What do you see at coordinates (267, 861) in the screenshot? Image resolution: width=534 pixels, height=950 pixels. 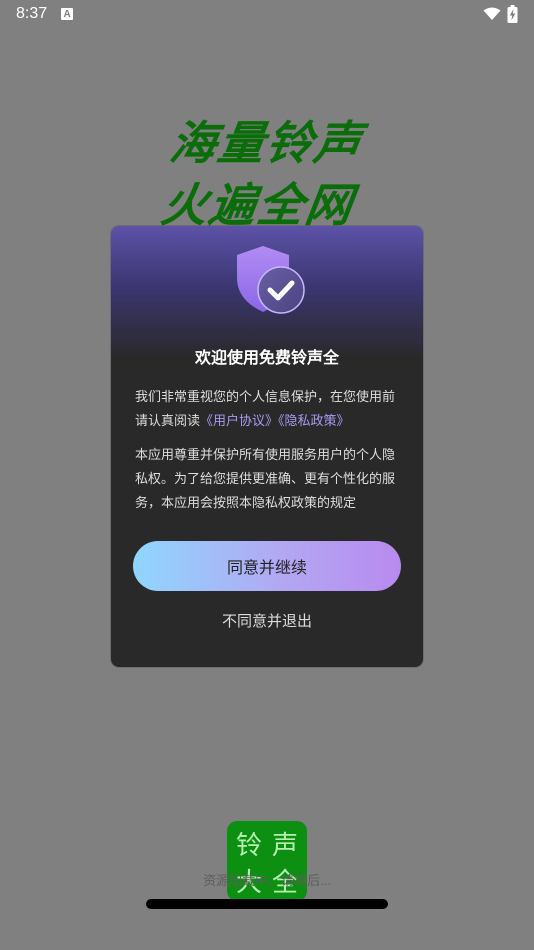 I see `app-logo: 铃 声 大 全` at bounding box center [267, 861].